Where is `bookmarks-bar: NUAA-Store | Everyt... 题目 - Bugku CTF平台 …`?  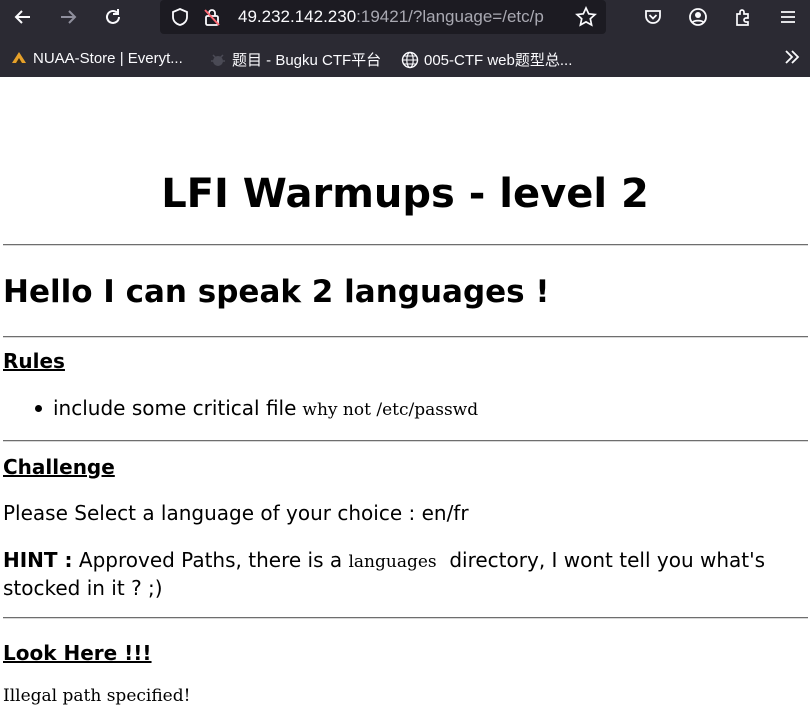 bookmarks-bar: NUAA-Store | Everyt... 题目 - Bugku CTF平台 … is located at coordinates (405, 58).